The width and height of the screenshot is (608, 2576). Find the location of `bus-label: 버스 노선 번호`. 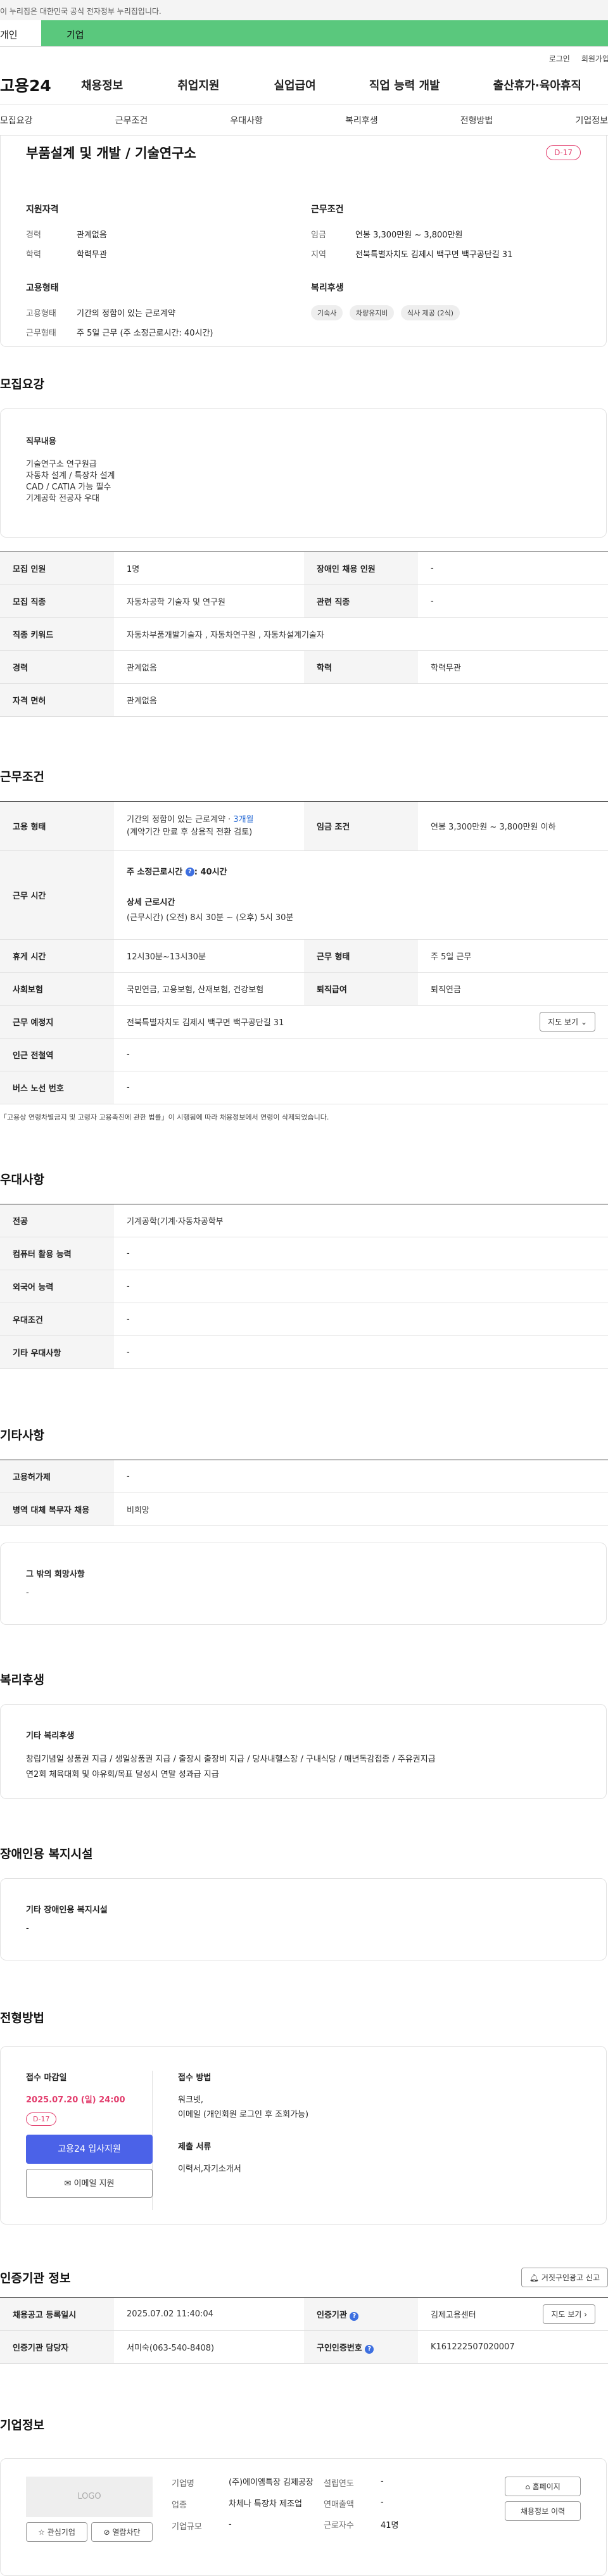

bus-label: 버스 노선 번호 is located at coordinates (57, 1087).